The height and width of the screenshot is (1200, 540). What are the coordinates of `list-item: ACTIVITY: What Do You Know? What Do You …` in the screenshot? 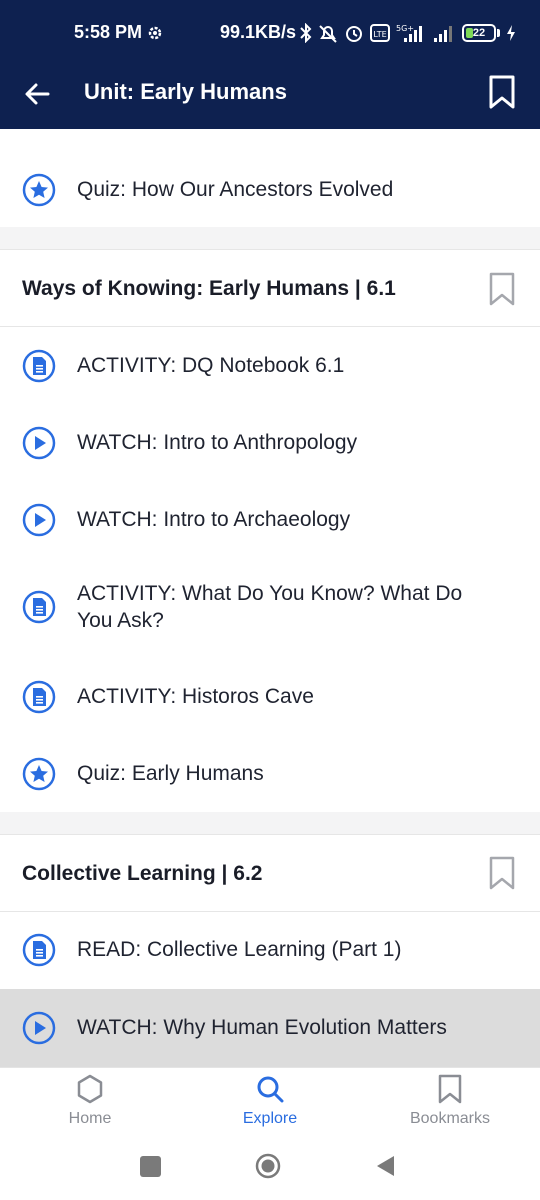 It's located at (270, 608).